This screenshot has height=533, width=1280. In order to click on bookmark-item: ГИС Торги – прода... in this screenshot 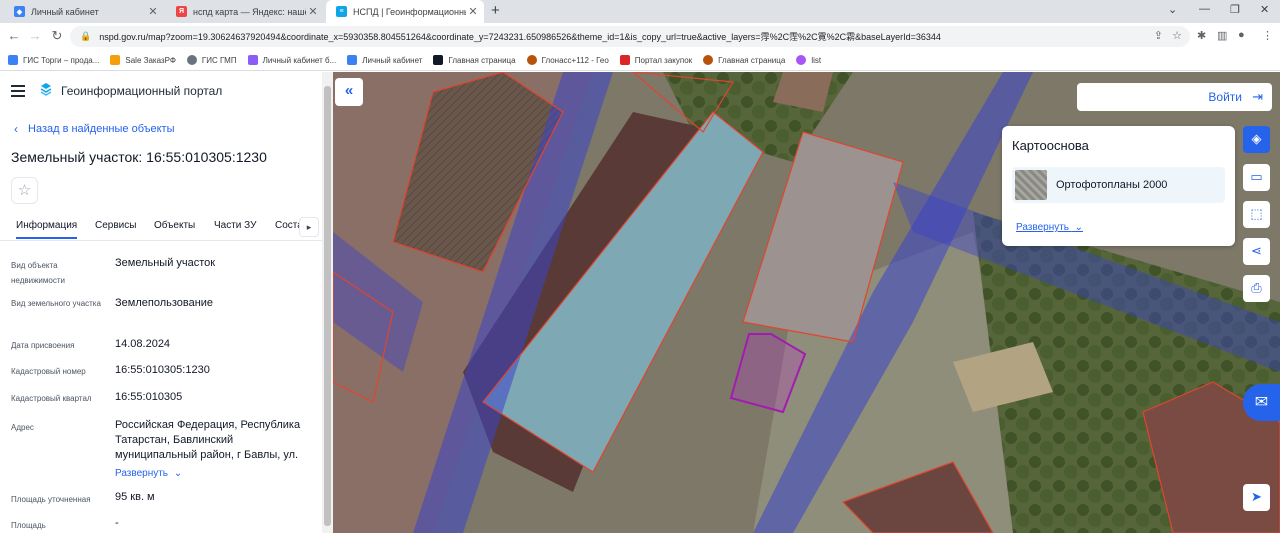, I will do `click(53, 60)`.